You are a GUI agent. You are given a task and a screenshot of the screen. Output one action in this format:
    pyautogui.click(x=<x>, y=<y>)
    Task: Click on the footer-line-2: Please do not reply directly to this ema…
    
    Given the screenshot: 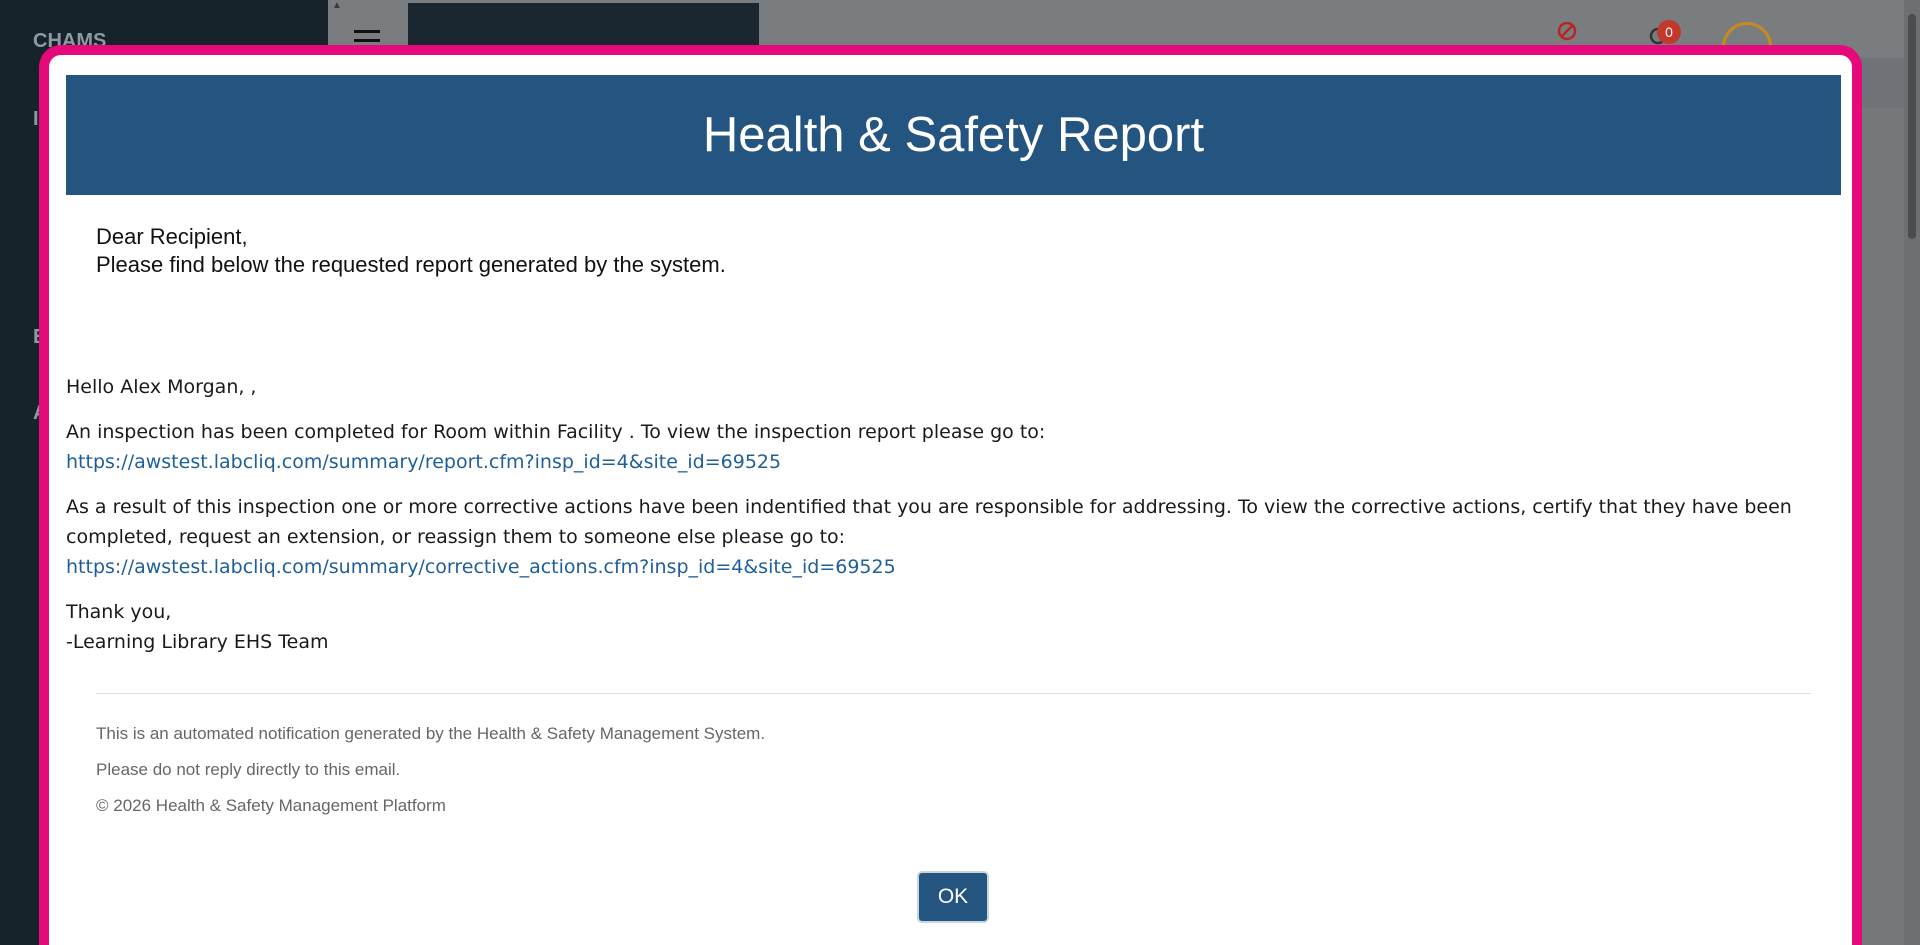 What is the action you would take?
    pyautogui.click(x=248, y=769)
    